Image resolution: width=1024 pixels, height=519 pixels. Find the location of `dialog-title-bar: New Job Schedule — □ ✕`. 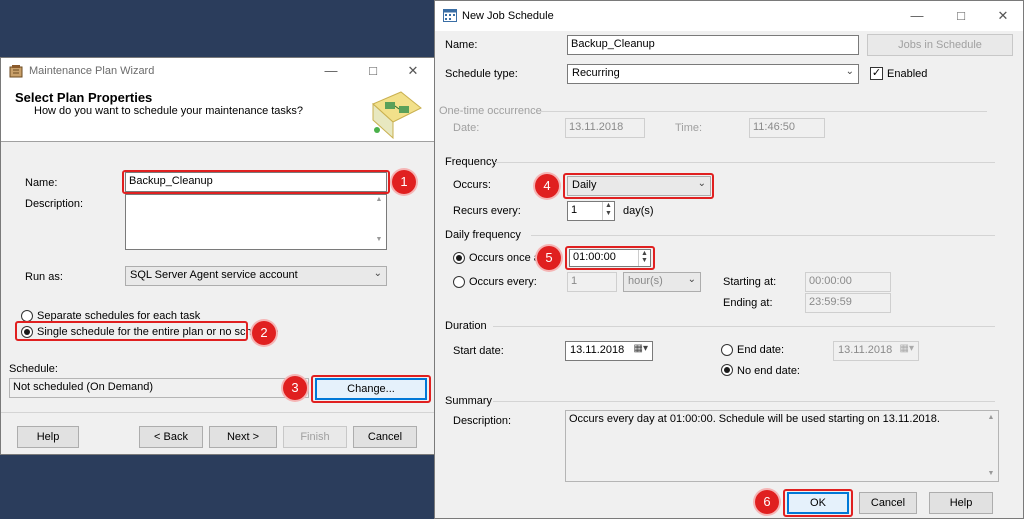

dialog-title-bar: New Job Schedule — □ ✕ is located at coordinates (729, 16).